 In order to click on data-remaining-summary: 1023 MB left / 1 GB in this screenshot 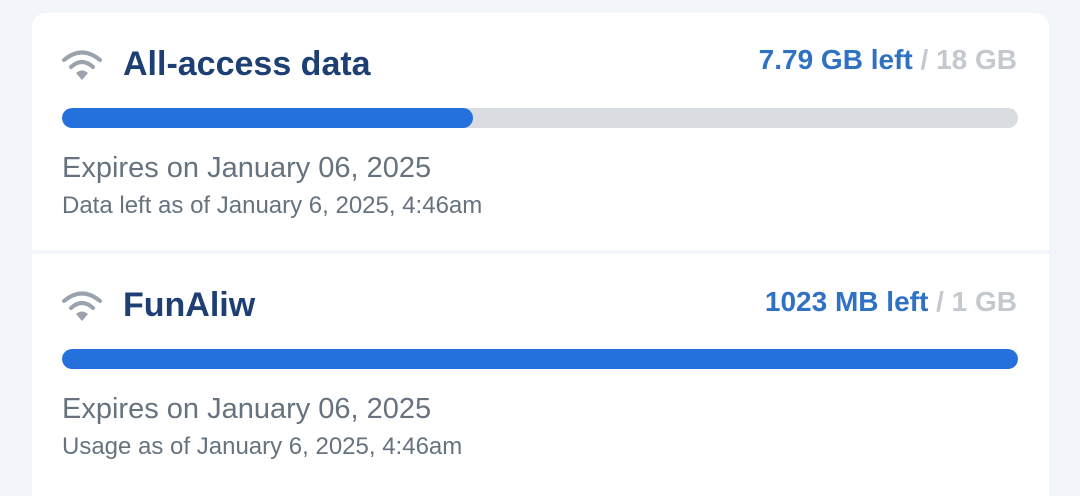, I will do `click(891, 302)`.